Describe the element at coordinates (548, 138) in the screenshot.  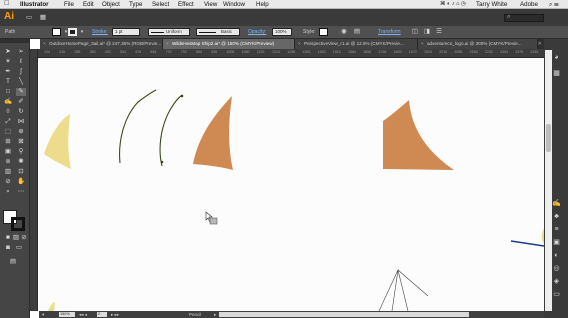
I see `scroll-thumb` at that location.